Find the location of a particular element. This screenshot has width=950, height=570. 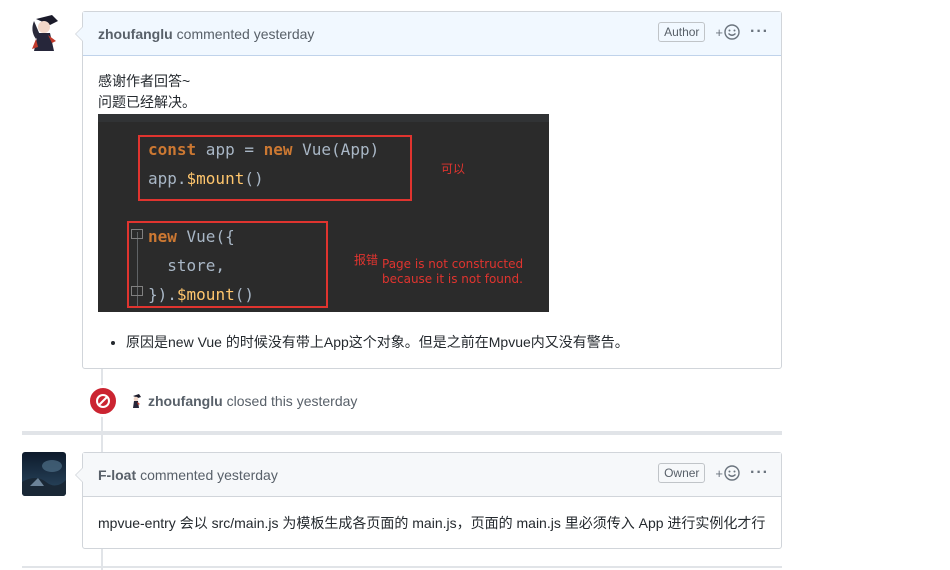

mini-avatar-icon is located at coordinates (136, 401).